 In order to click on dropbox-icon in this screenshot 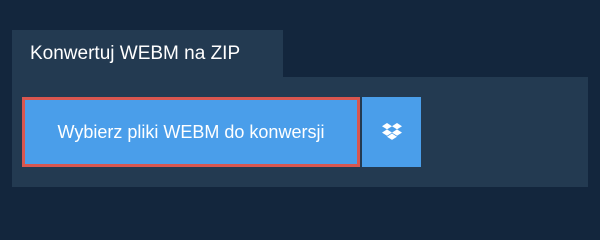, I will do `click(391, 132)`.